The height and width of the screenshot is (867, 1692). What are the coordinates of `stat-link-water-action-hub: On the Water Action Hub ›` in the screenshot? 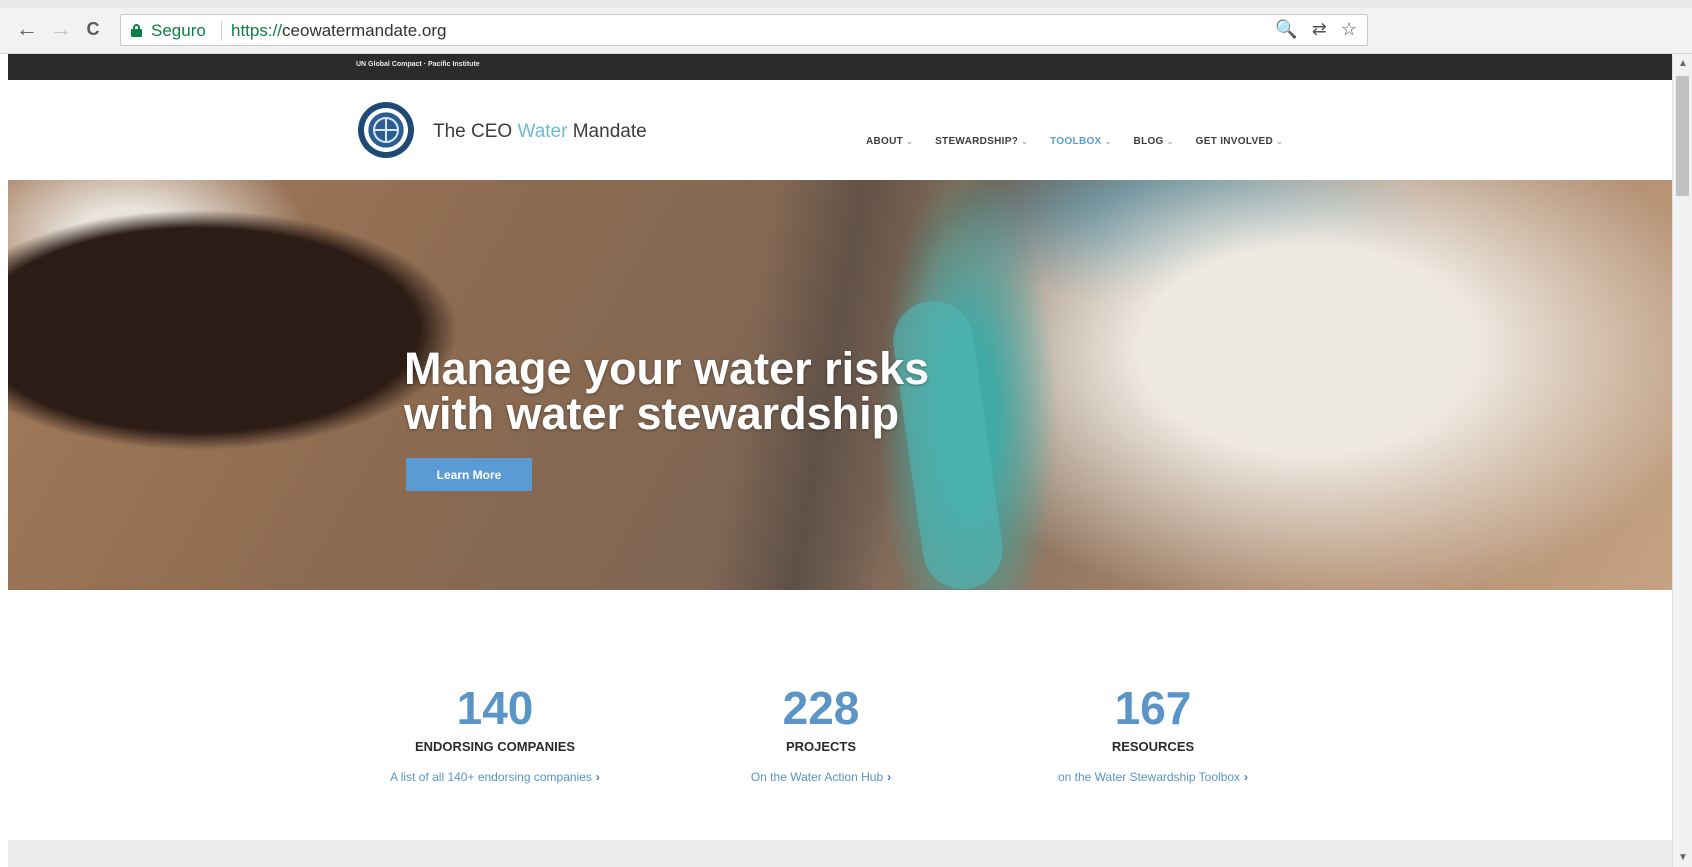 It's located at (821, 777).